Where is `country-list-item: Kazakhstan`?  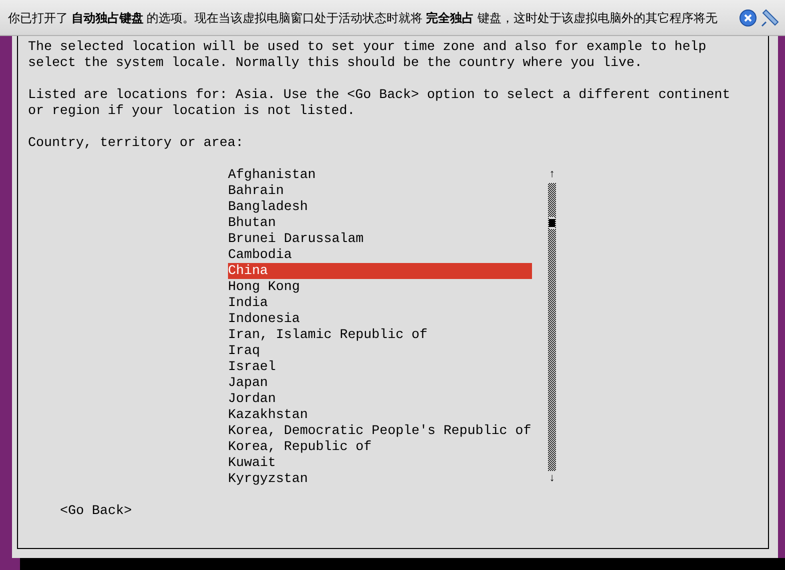 country-list-item: Kazakhstan is located at coordinates (380, 415).